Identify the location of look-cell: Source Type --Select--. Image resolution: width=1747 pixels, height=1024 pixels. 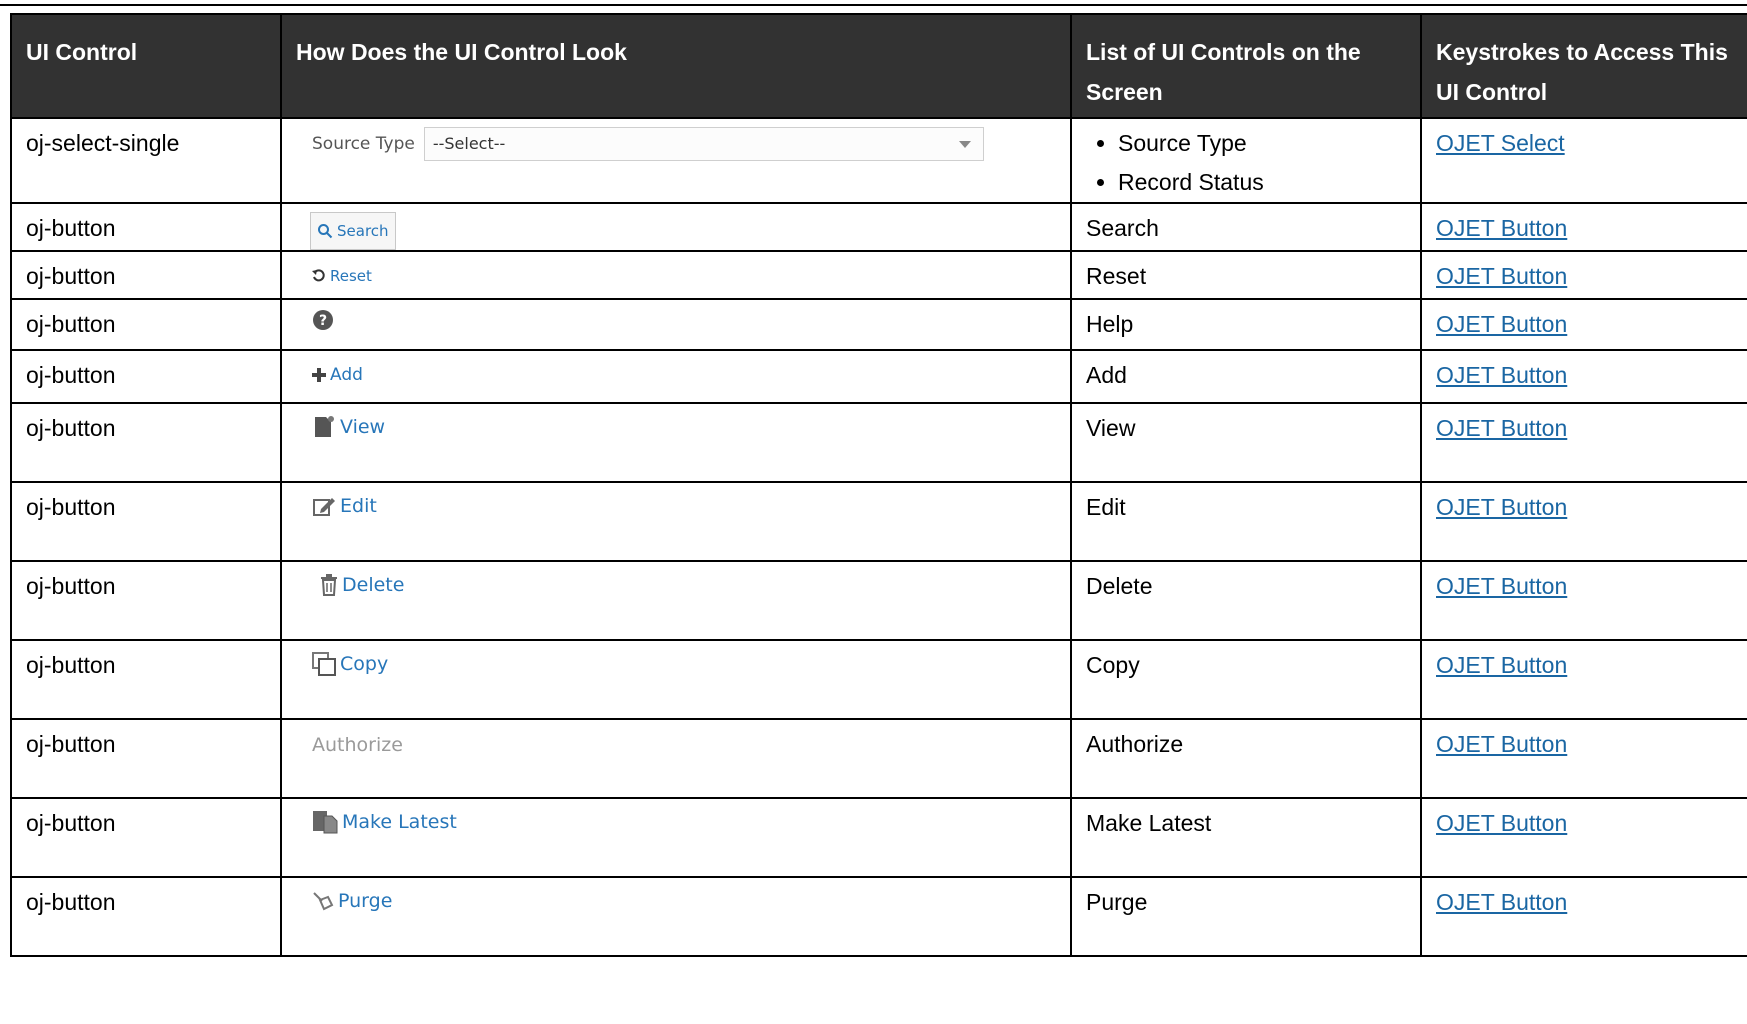
(676, 160).